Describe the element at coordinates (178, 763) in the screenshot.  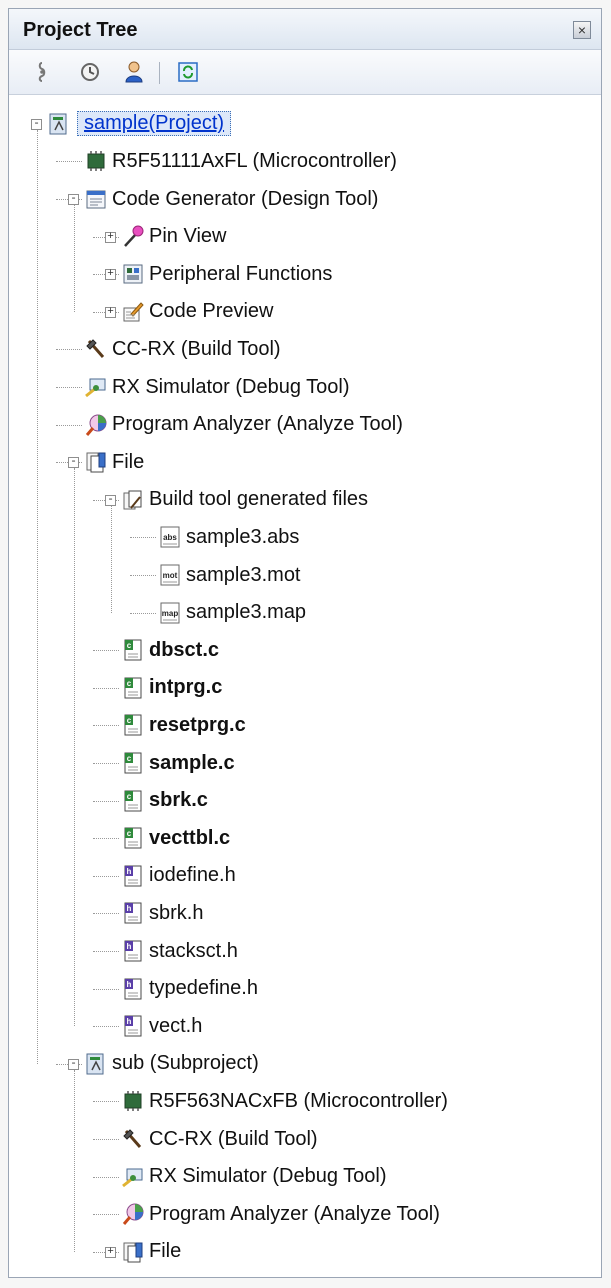
I see `tree-node: c sample.c` at that location.